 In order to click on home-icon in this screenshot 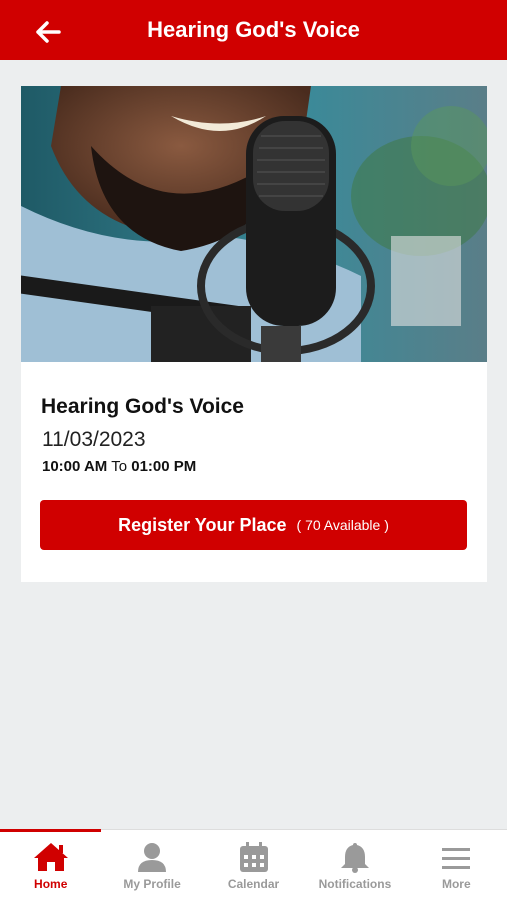, I will do `click(50, 857)`.